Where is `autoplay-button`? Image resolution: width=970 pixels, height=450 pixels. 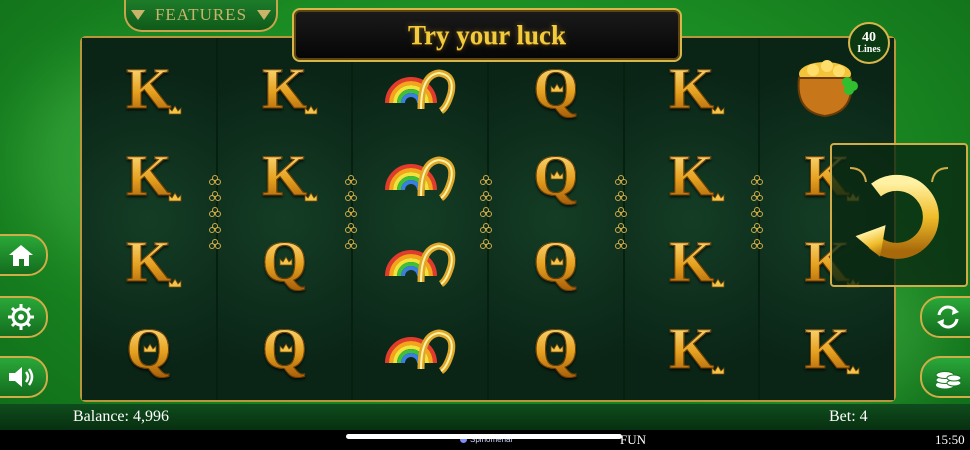
autoplay-button is located at coordinates (945, 317).